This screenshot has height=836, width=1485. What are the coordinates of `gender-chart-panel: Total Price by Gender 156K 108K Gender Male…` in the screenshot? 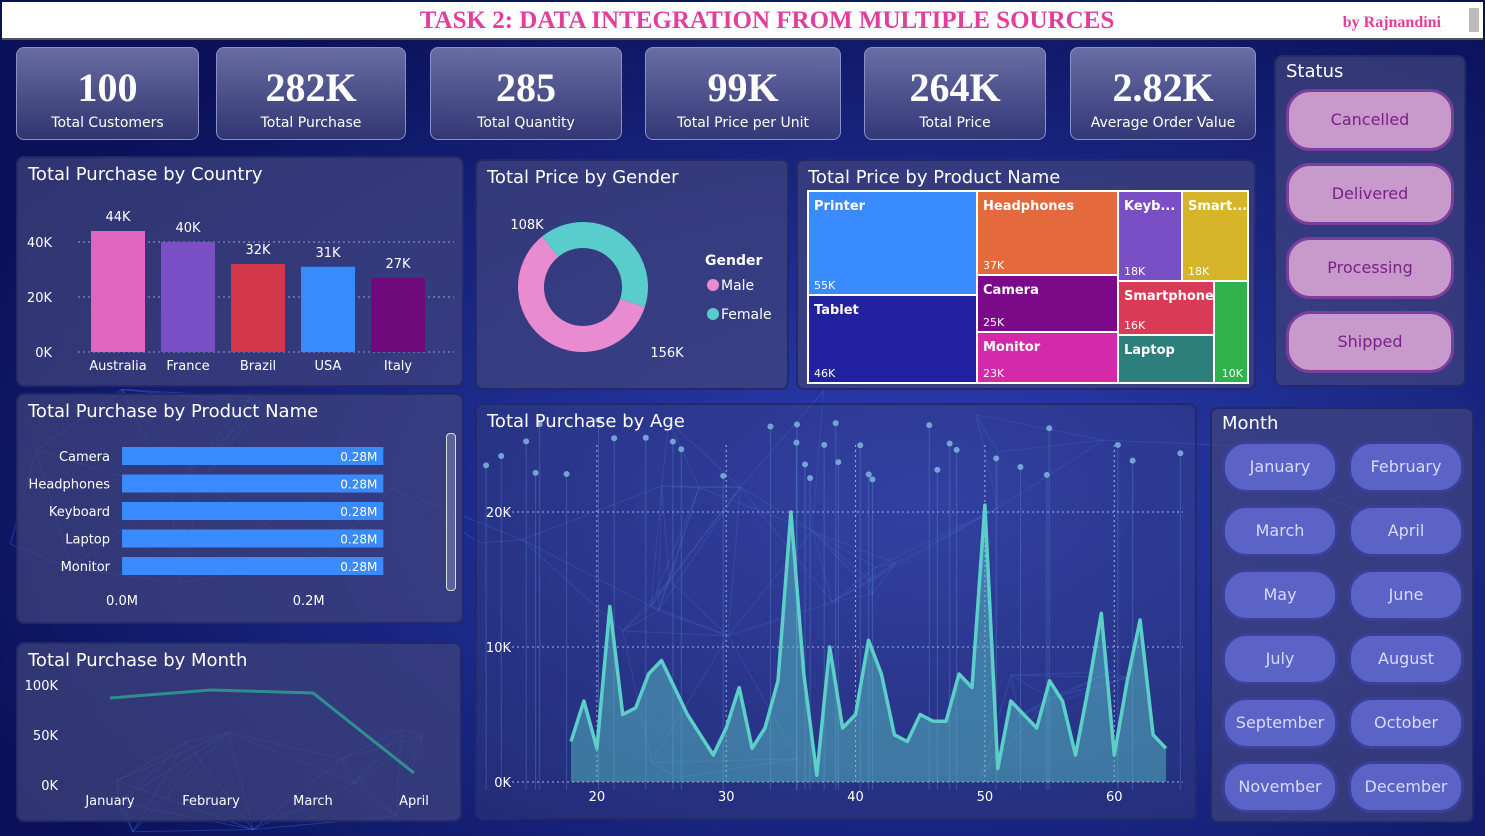 It's located at (632, 274).